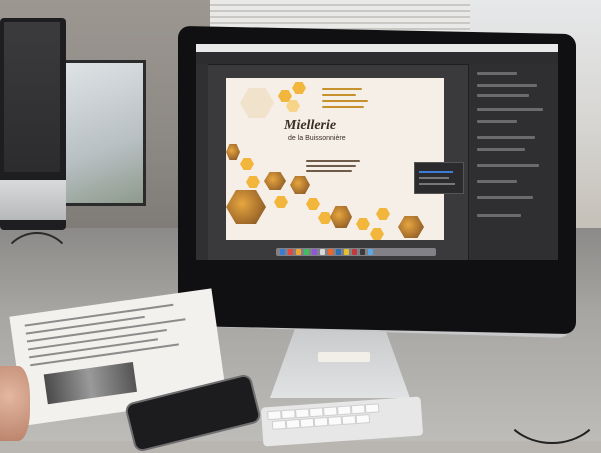  I want to click on left-imac-chin, so click(33, 200).